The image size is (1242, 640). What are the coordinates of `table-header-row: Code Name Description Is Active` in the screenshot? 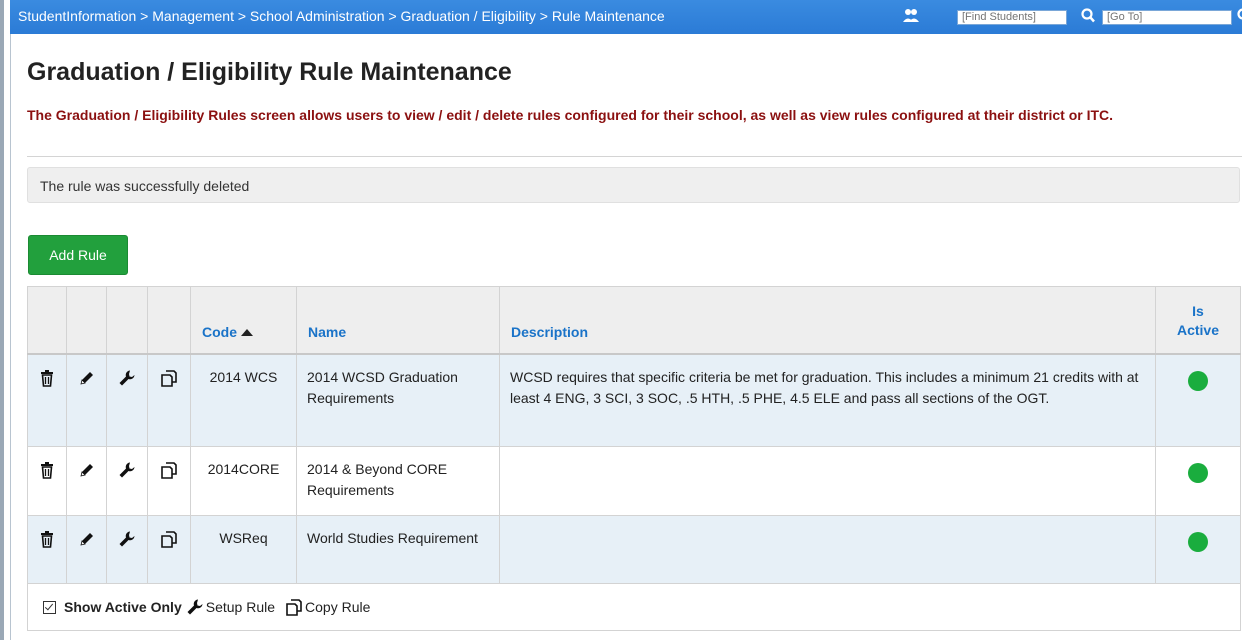 It's located at (634, 320).